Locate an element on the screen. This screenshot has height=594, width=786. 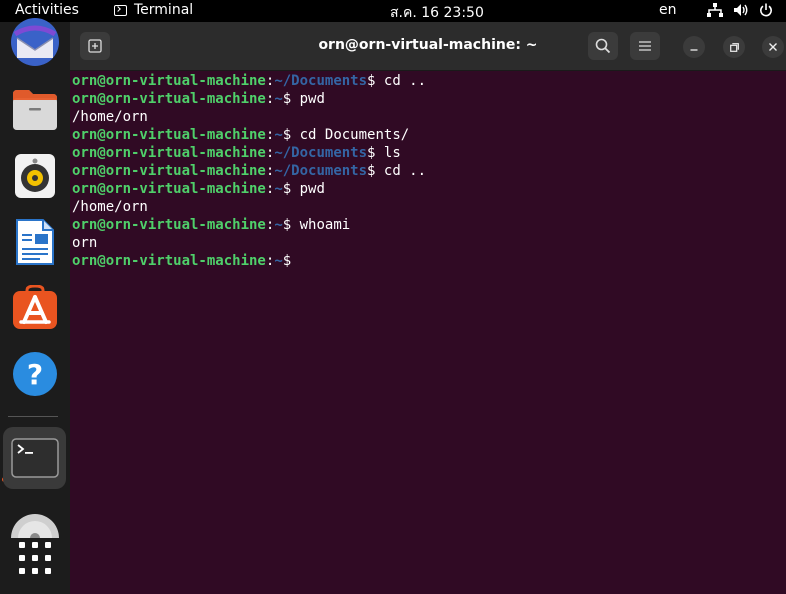
terminal-line: orn@orn-virtual-machine:~$ is located at coordinates (427, 261).